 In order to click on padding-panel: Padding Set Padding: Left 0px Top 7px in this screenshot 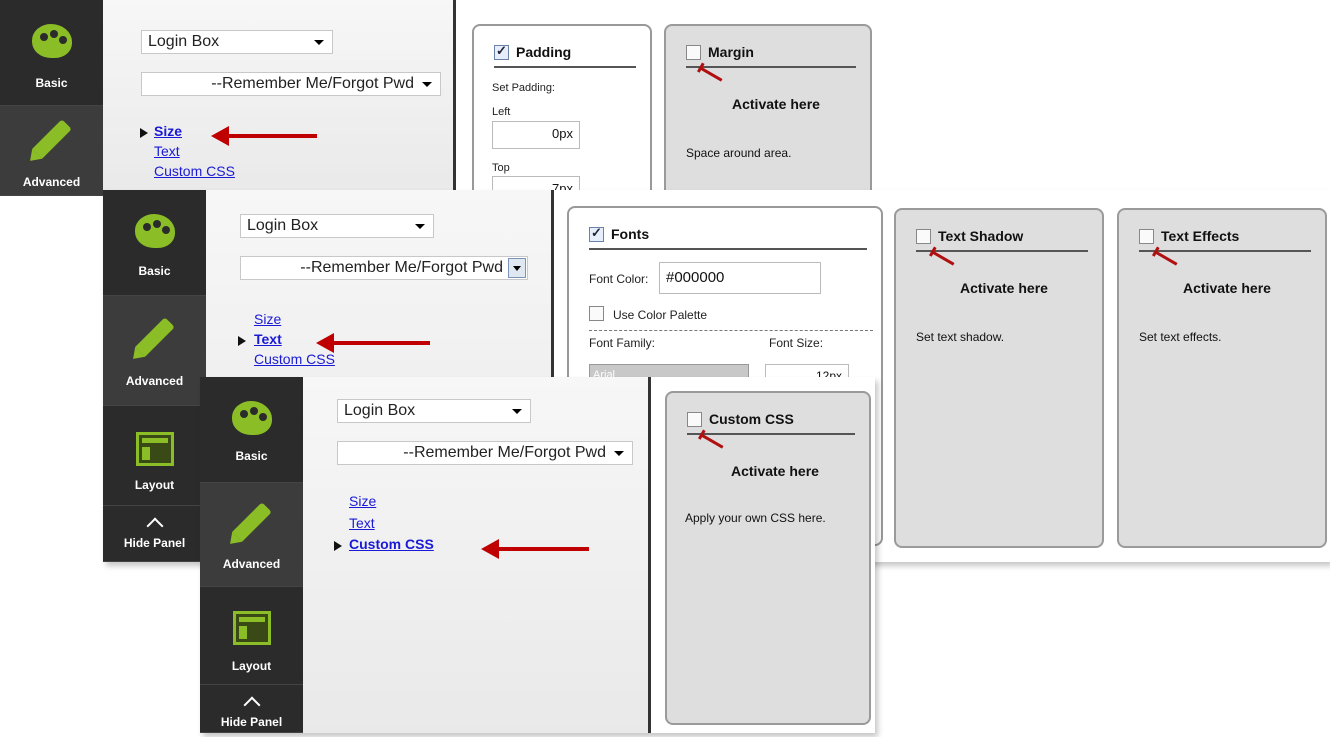, I will do `click(562, 110)`.